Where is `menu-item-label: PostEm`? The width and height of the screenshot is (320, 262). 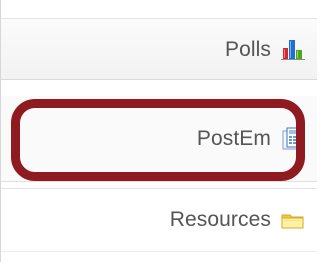 menu-item-label: PostEm is located at coordinates (233, 138).